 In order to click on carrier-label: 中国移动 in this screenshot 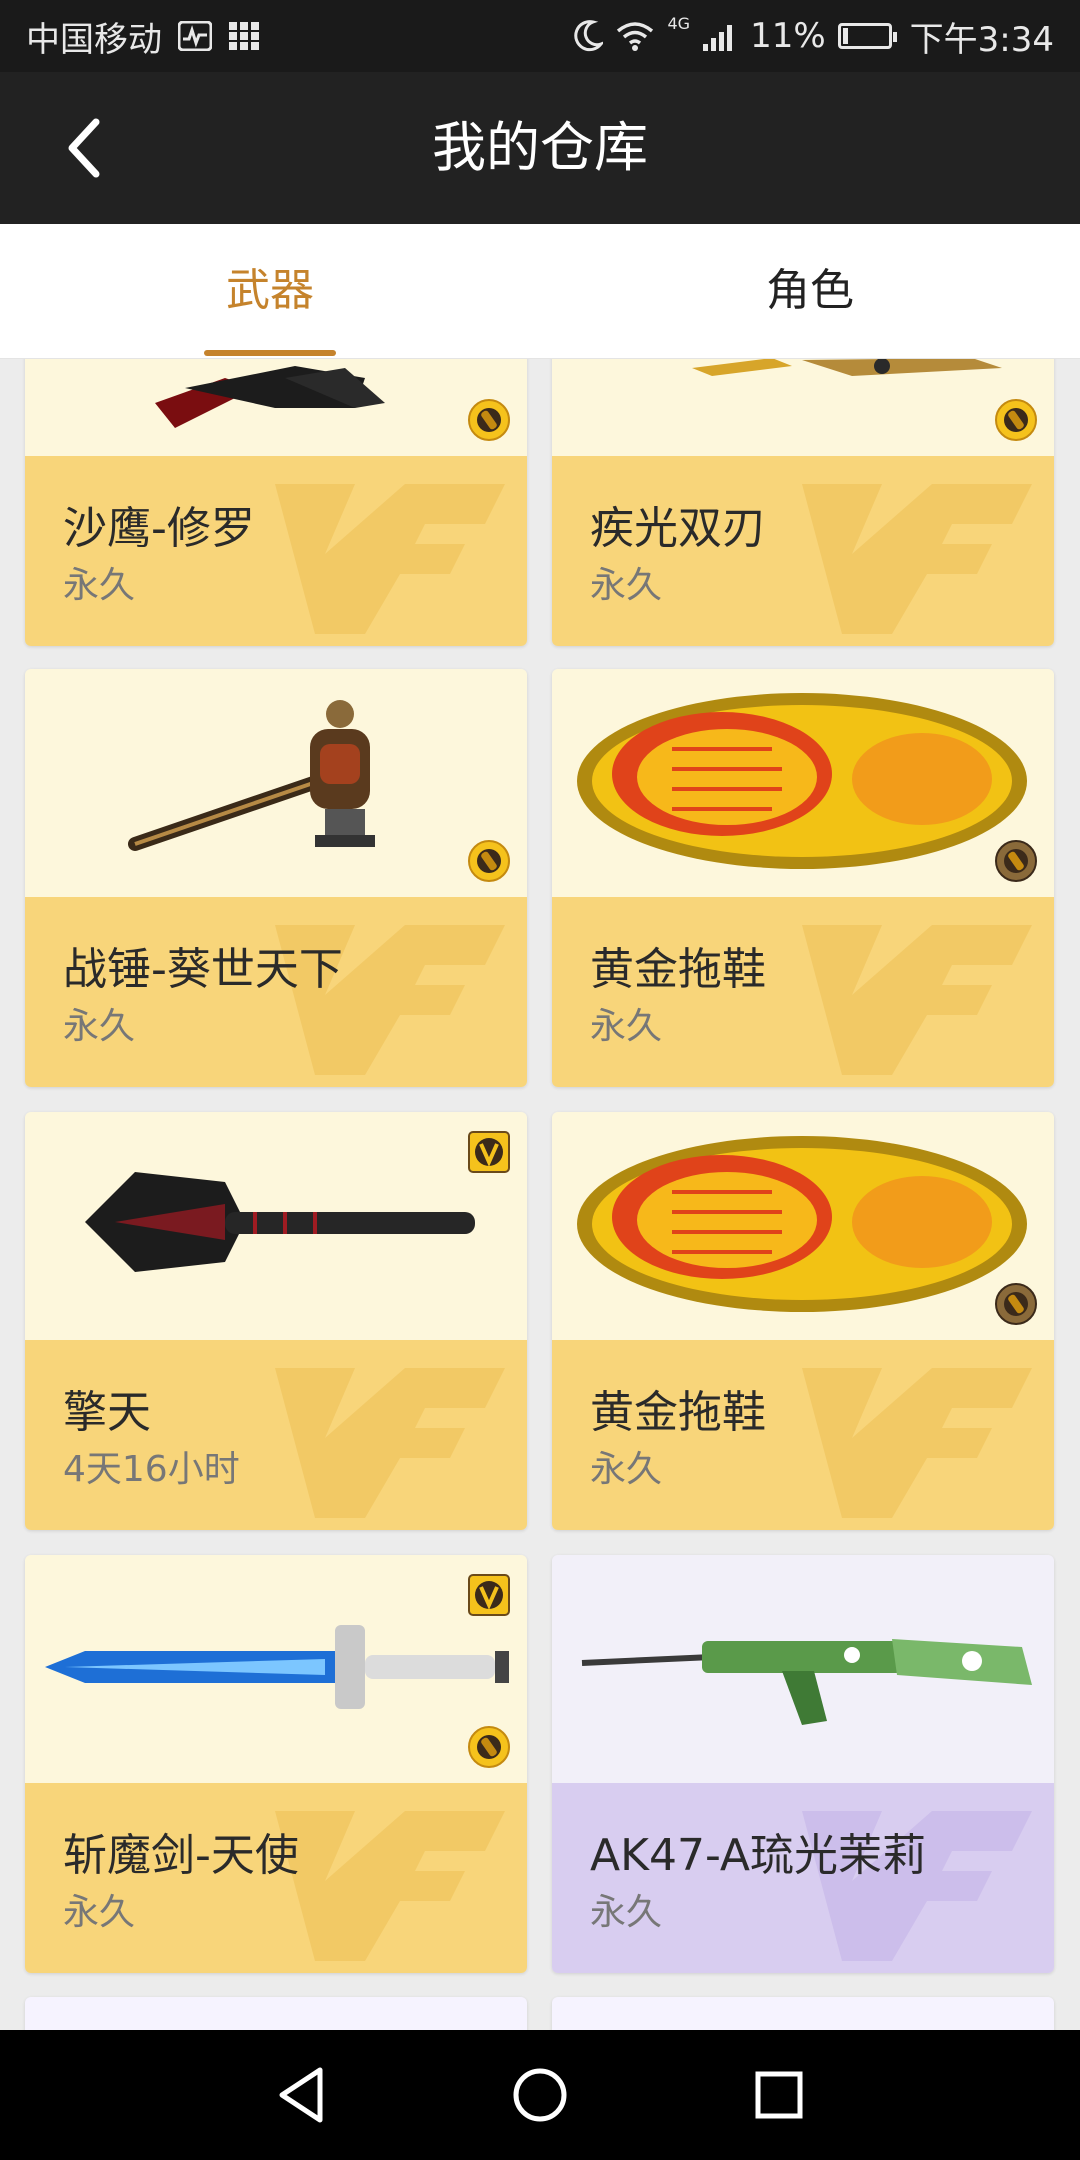, I will do `click(94, 39)`.